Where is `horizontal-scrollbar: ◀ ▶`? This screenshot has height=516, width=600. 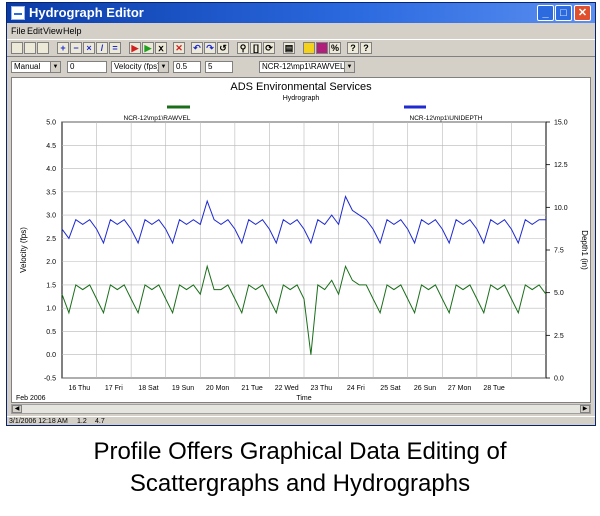 horizontal-scrollbar: ◀ ▶ is located at coordinates (301, 409).